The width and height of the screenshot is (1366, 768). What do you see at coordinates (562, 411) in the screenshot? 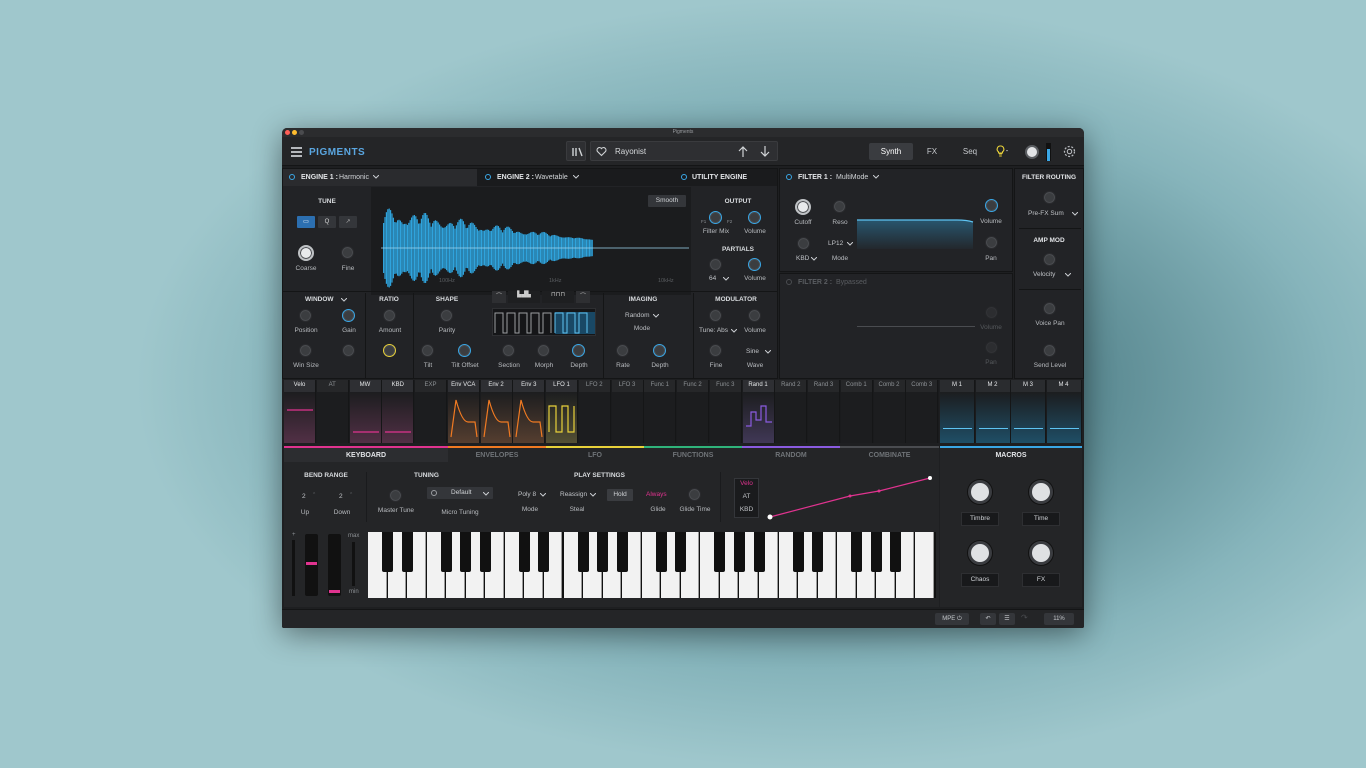
I see `mod-source-lfo-1: LFO 1` at bounding box center [562, 411].